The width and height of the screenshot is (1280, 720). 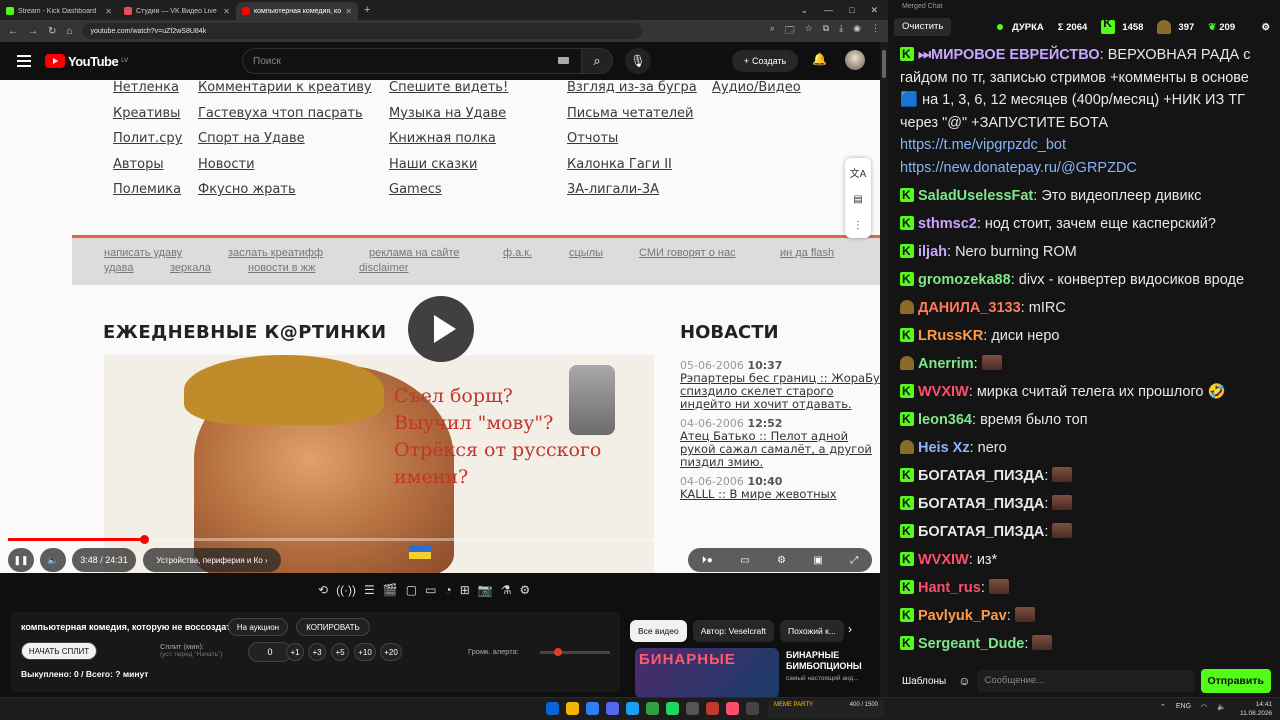 What do you see at coordinates (506, 590) in the screenshot?
I see `lab-icon: ⚗` at bounding box center [506, 590].